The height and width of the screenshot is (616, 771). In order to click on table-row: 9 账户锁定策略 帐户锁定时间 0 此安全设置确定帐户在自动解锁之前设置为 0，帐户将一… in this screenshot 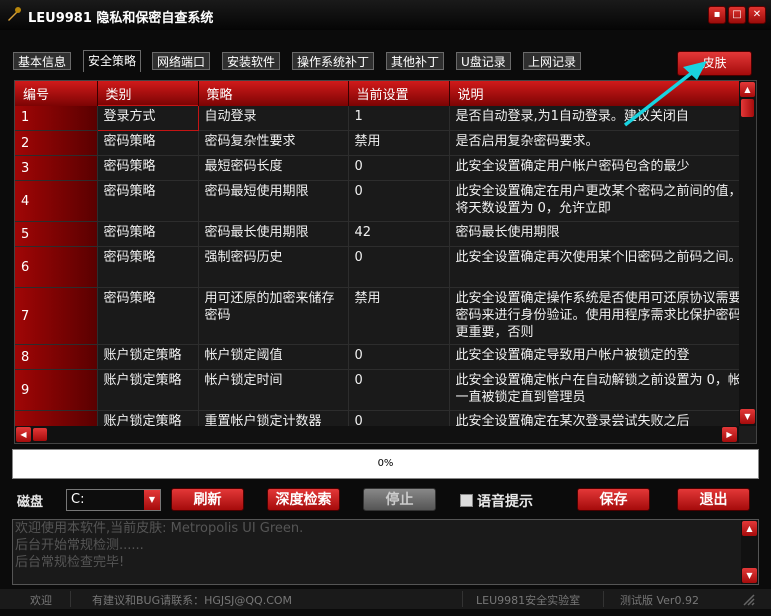, I will do `click(377, 390)`.